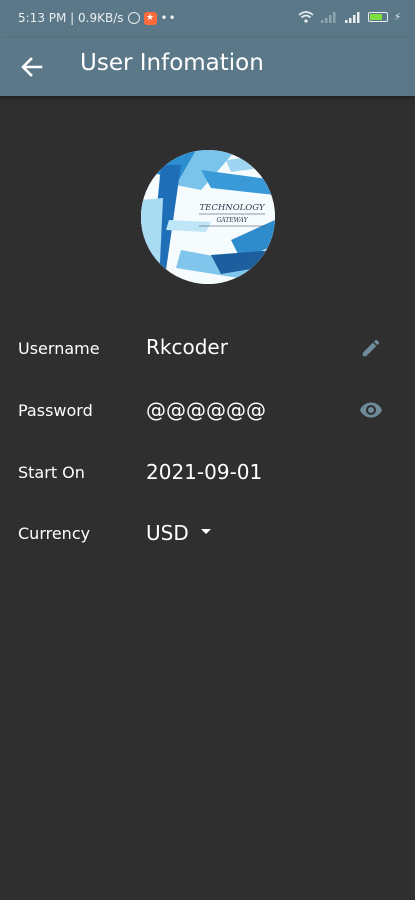 This screenshot has height=900, width=415. I want to click on password-label: Password, so click(55, 410).